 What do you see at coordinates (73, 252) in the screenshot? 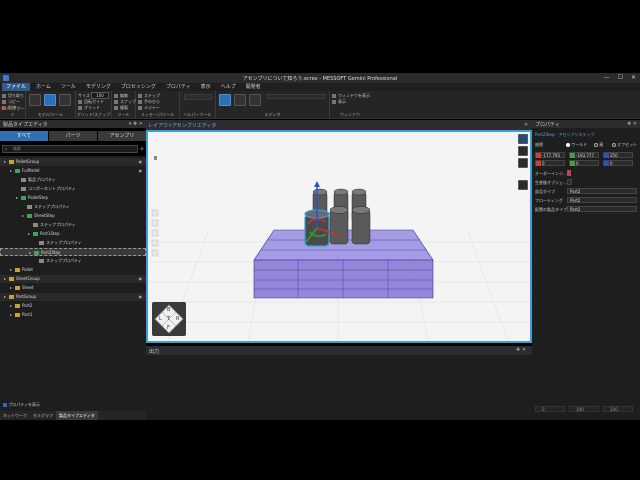
I see `tree-item: ▸ Part2Step` at bounding box center [73, 252].